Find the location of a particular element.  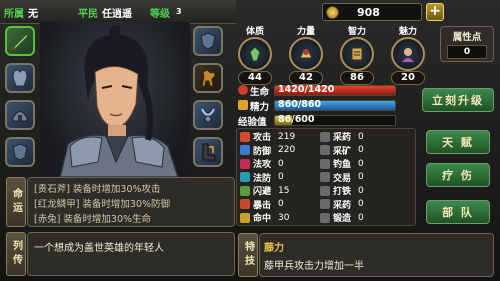

upgrade-now-button: 立刻升级 is located at coordinates (458, 100).